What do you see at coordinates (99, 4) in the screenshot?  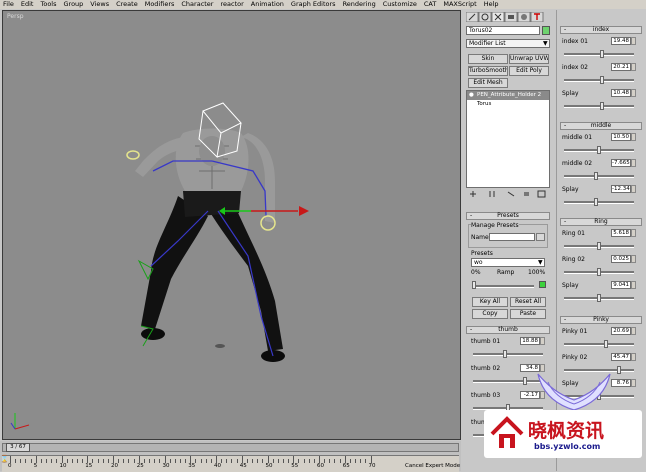 I see `menu-views: Views` at bounding box center [99, 4].